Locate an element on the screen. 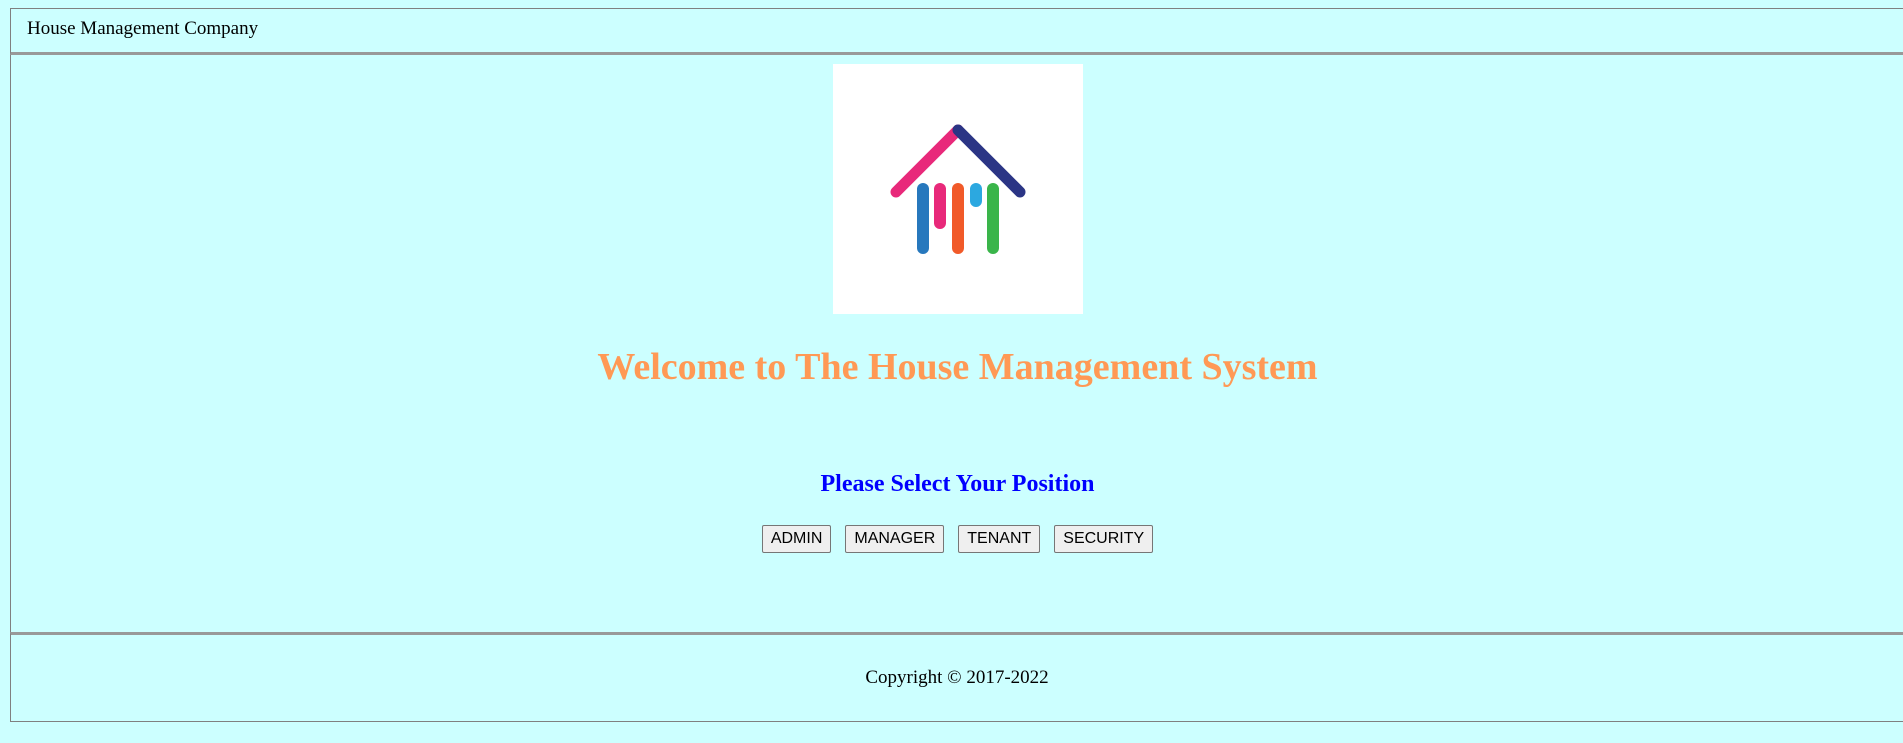  house-logo-icon is located at coordinates (958, 189).